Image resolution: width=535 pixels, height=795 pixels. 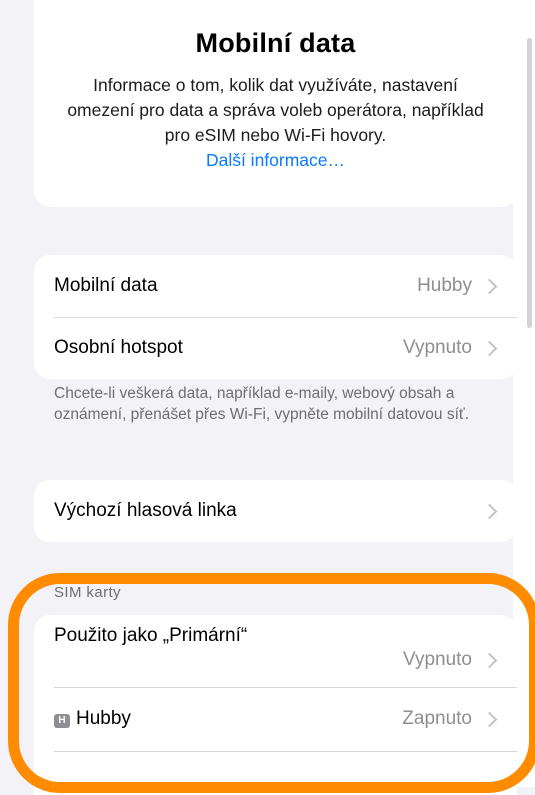 I want to click on personal-hotspot-row: Osobní hotspot Vypnuto, so click(x=275, y=348).